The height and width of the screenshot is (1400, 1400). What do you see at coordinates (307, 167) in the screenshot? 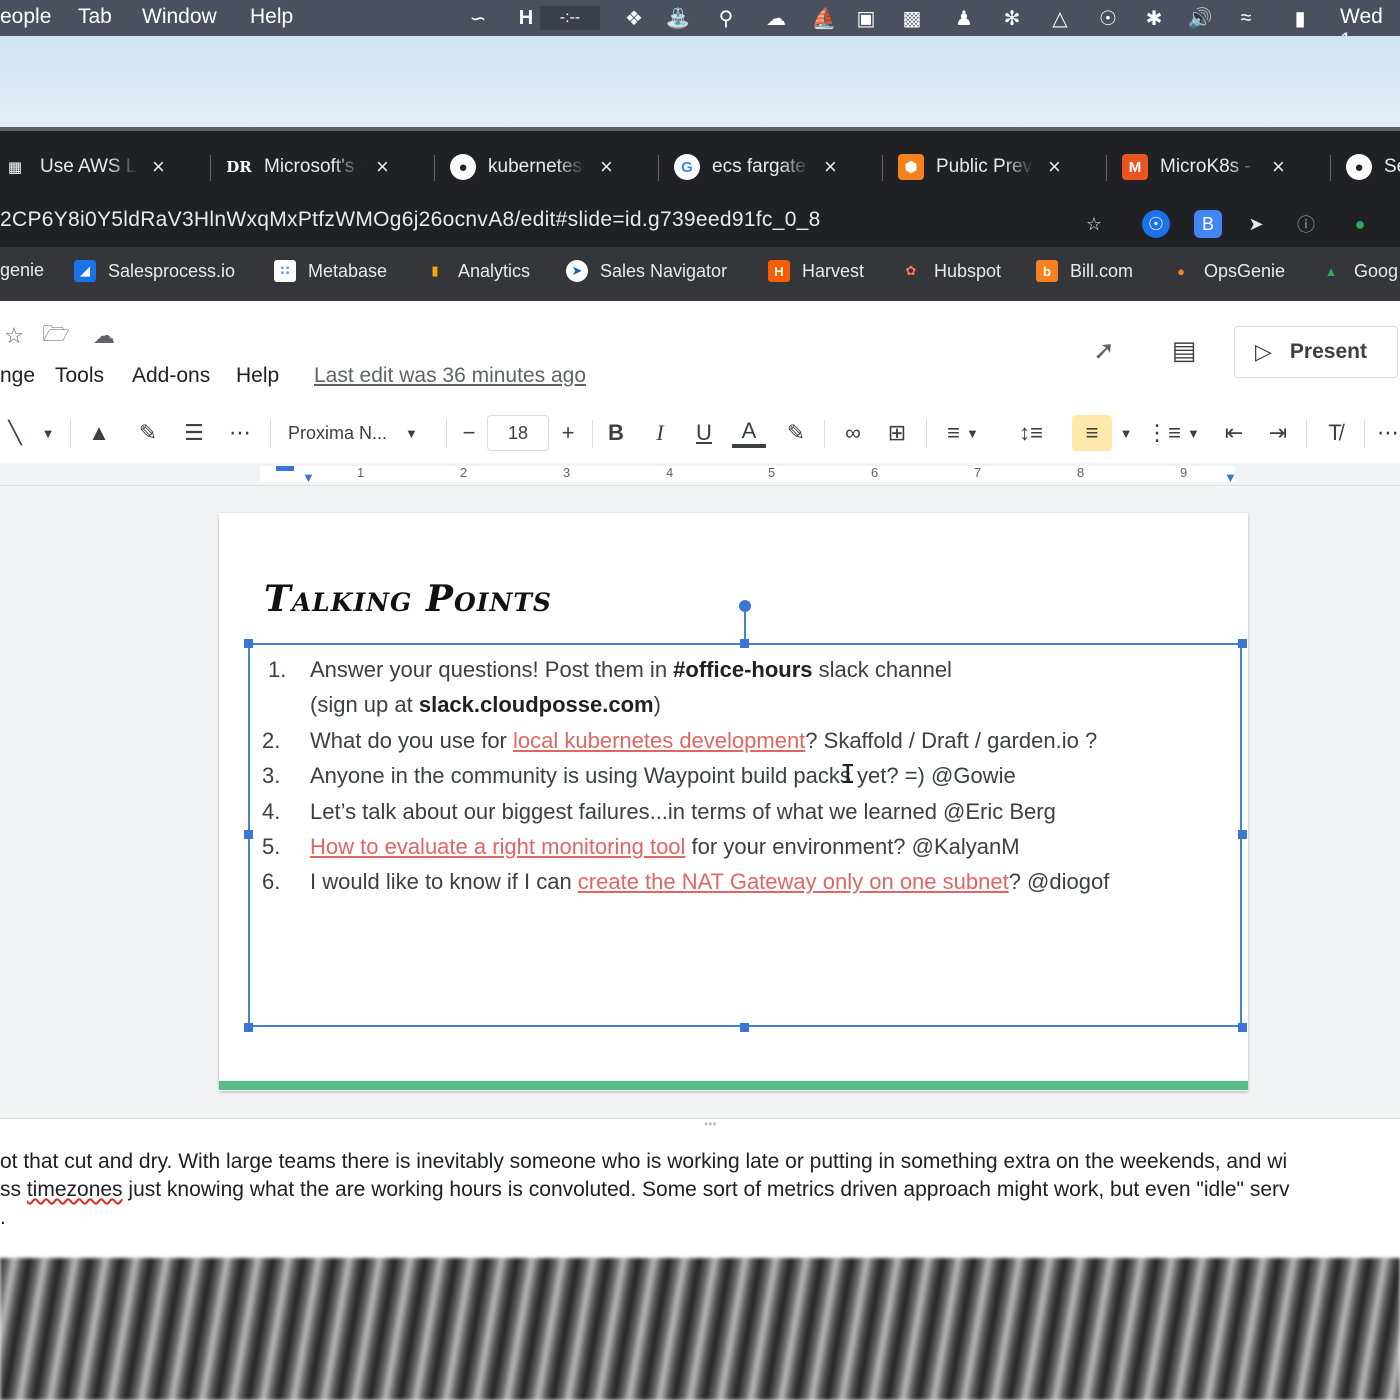
I see `tab-microsoft-kubernetes: DR Microsoft's Ku ×` at bounding box center [307, 167].